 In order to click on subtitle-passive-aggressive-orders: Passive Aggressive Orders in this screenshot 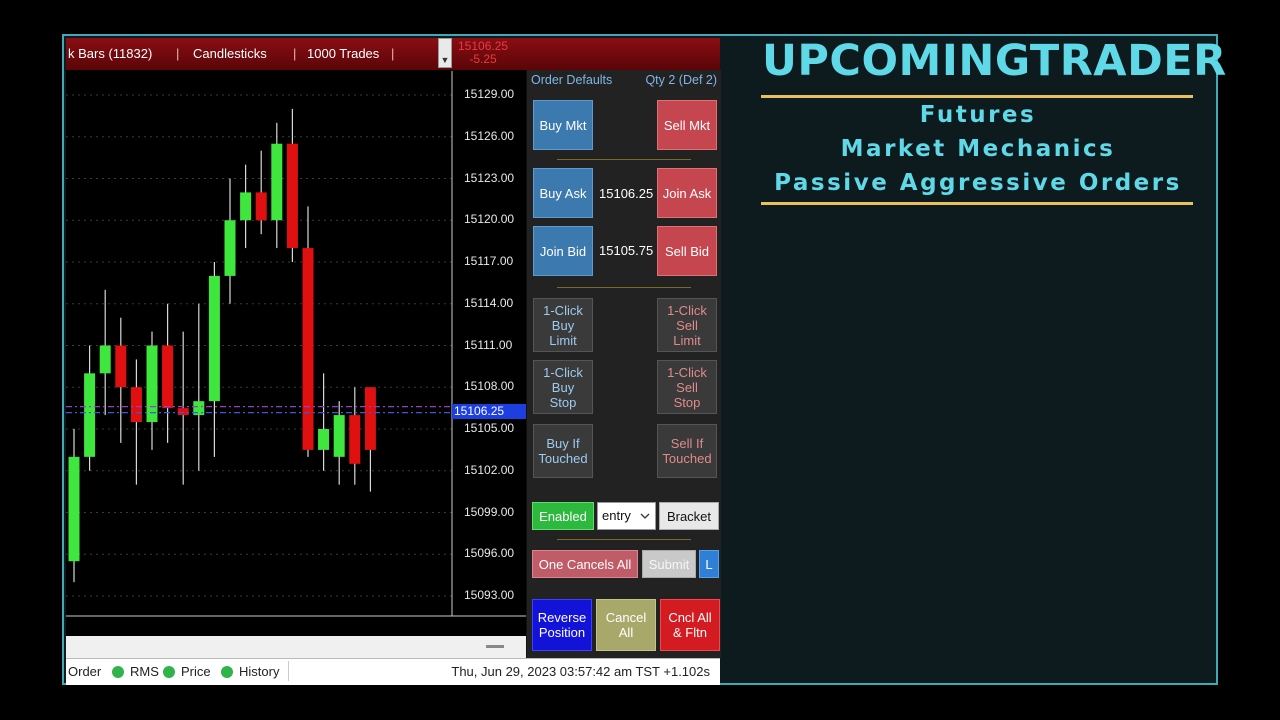, I will do `click(978, 183)`.